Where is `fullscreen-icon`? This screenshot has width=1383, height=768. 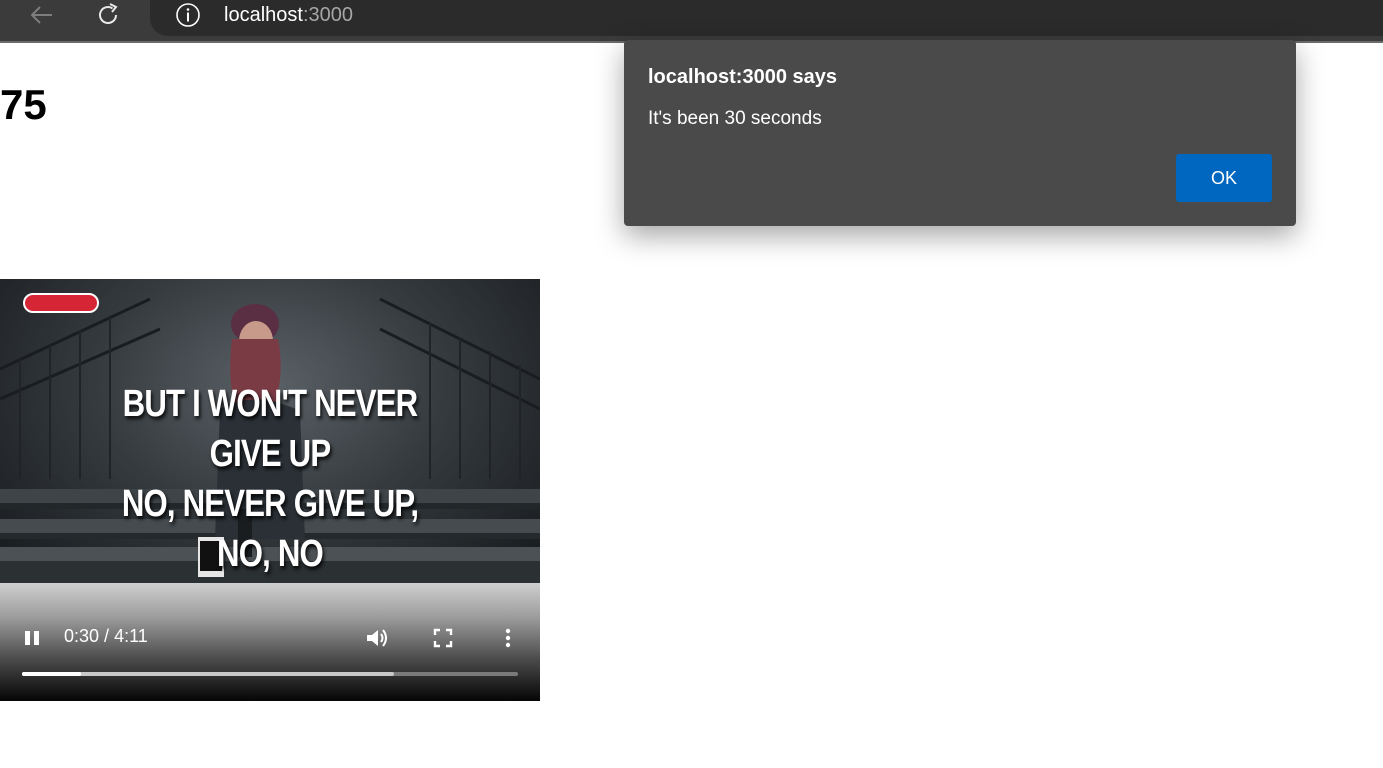
fullscreen-icon is located at coordinates (443, 638).